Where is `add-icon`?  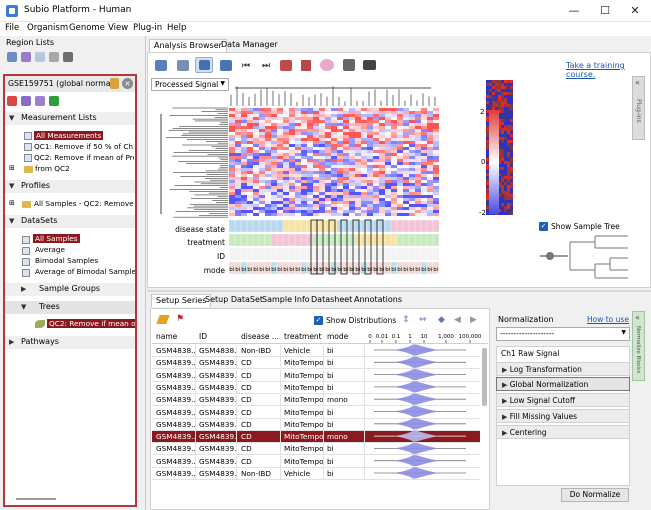
add-icon is located at coordinates (12, 57).